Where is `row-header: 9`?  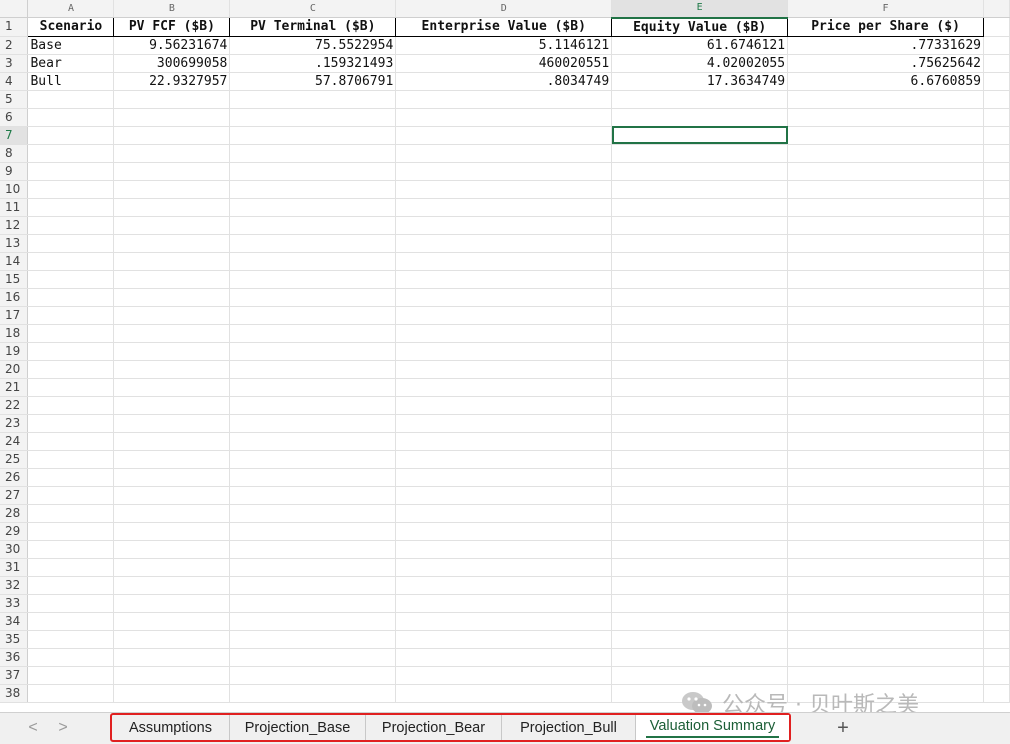
row-header: 9 is located at coordinates (14, 171).